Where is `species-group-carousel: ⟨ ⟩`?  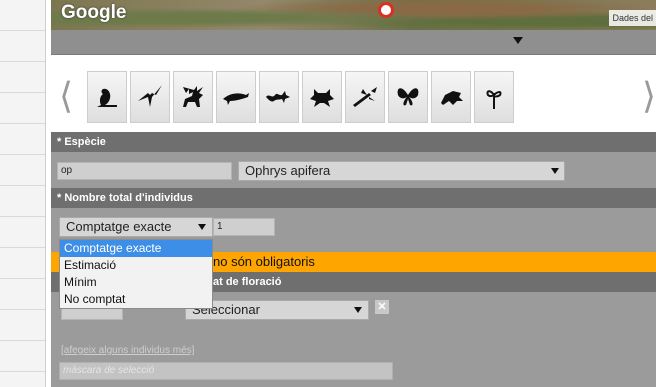 species-group-carousel: ⟨ ⟩ is located at coordinates (353, 96).